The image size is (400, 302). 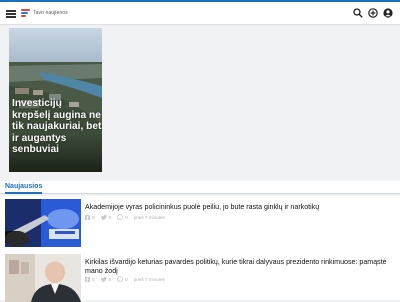 What do you see at coordinates (200, 12) in the screenshot?
I see `top-navigation-bar: Tavo naujienos` at bounding box center [200, 12].